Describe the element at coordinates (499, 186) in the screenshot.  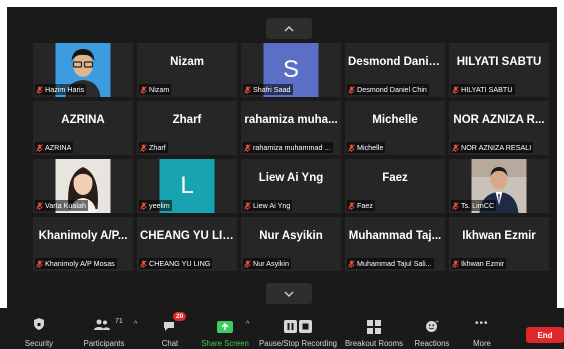
I see `participant-tile: Ts. LimCC` at that location.